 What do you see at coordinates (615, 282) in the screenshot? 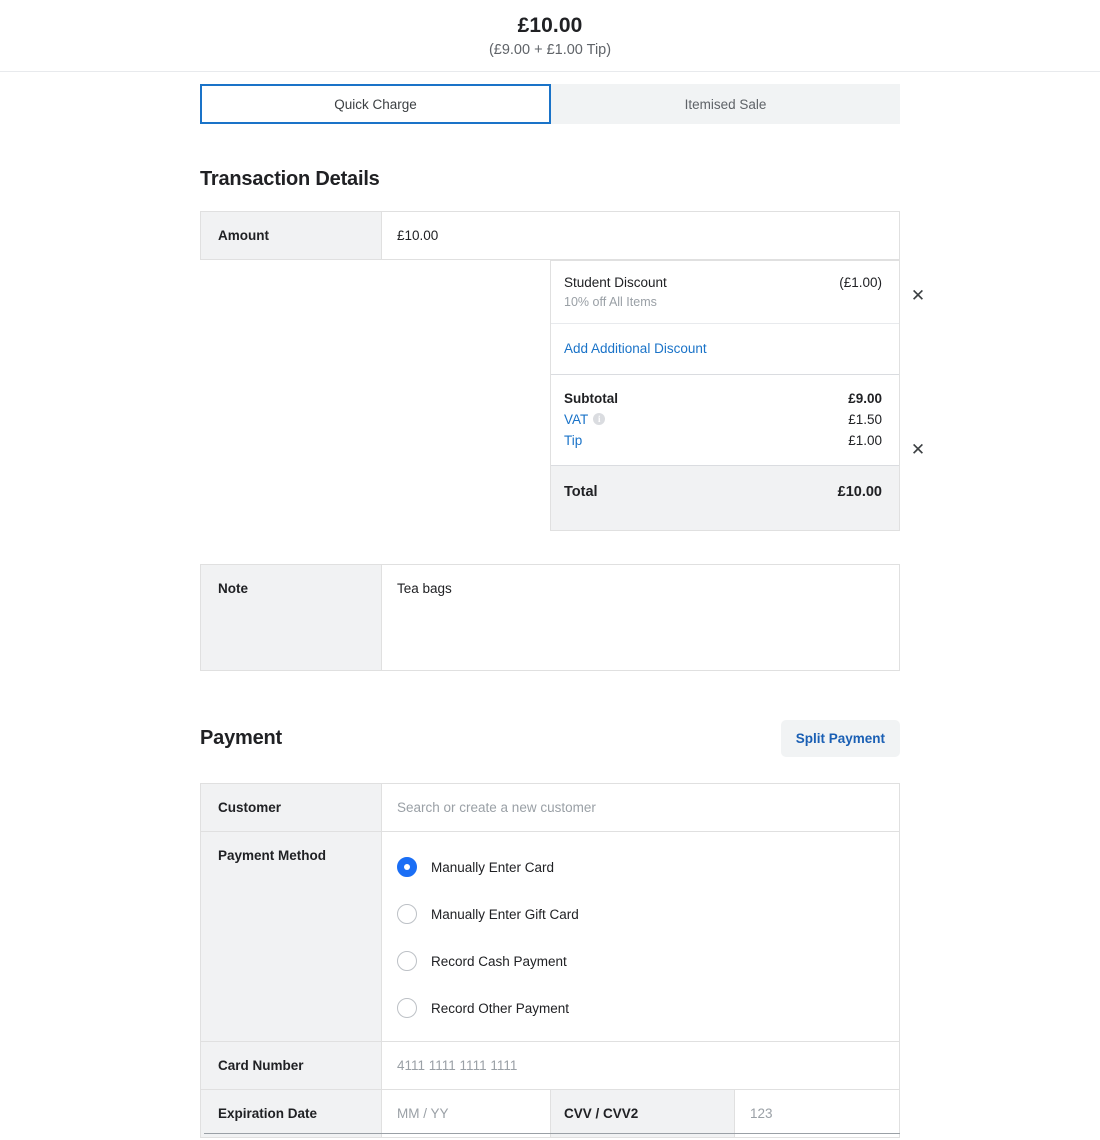
I see `discount-name: Student Discount` at bounding box center [615, 282].